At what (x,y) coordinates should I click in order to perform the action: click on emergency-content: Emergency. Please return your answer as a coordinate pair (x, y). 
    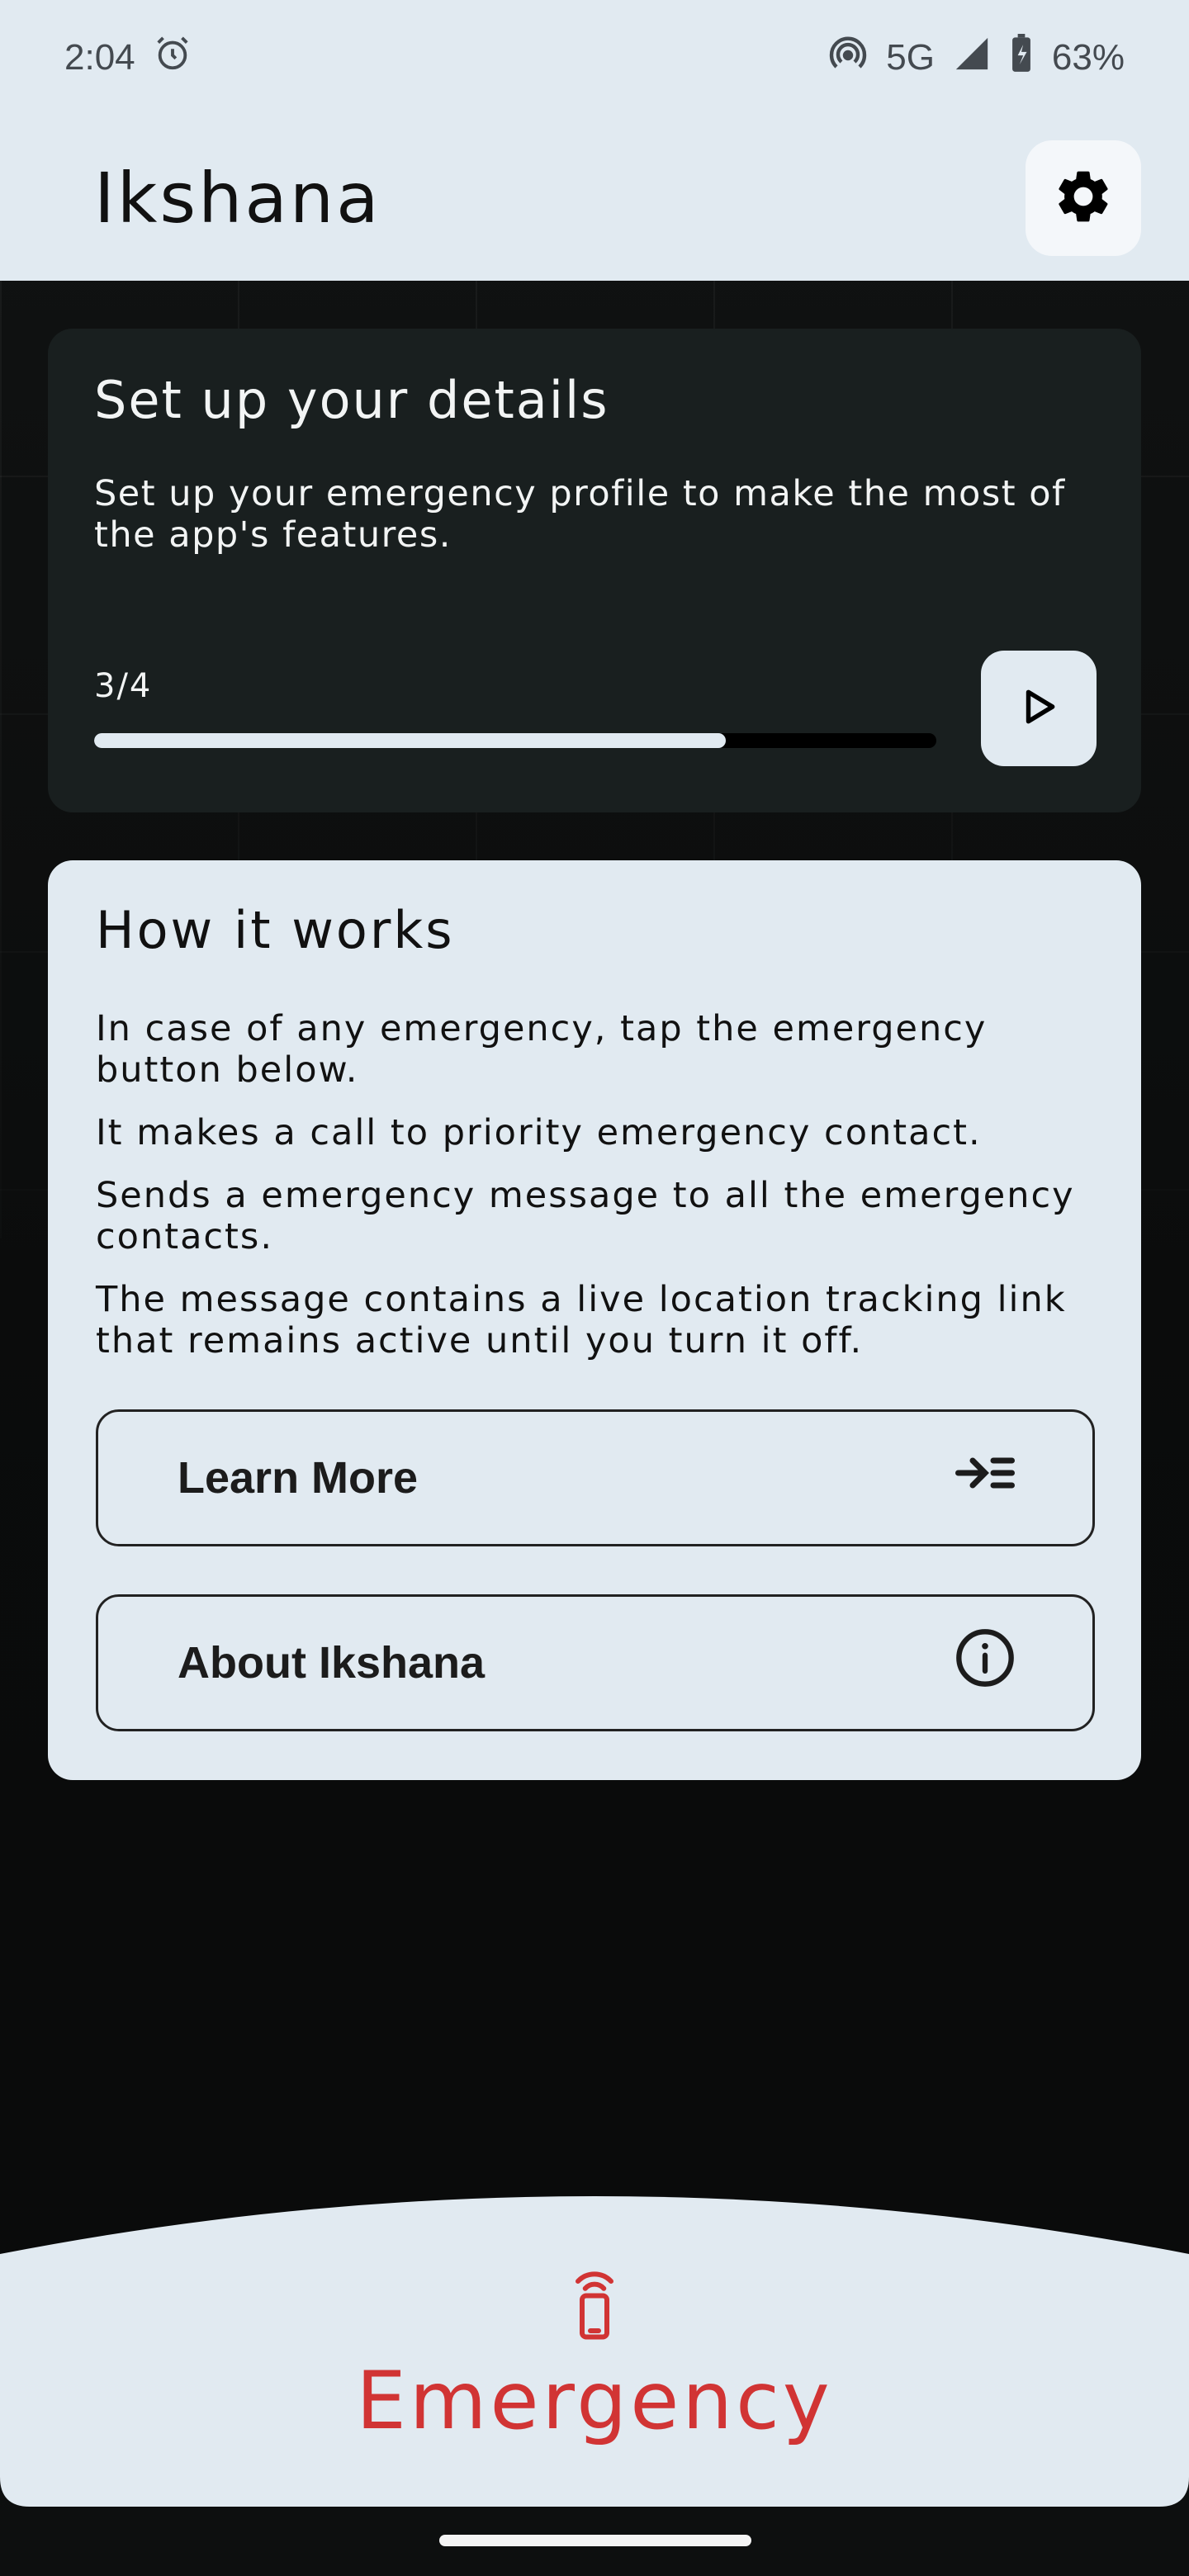
    Looking at the image, I should click on (594, 2354).